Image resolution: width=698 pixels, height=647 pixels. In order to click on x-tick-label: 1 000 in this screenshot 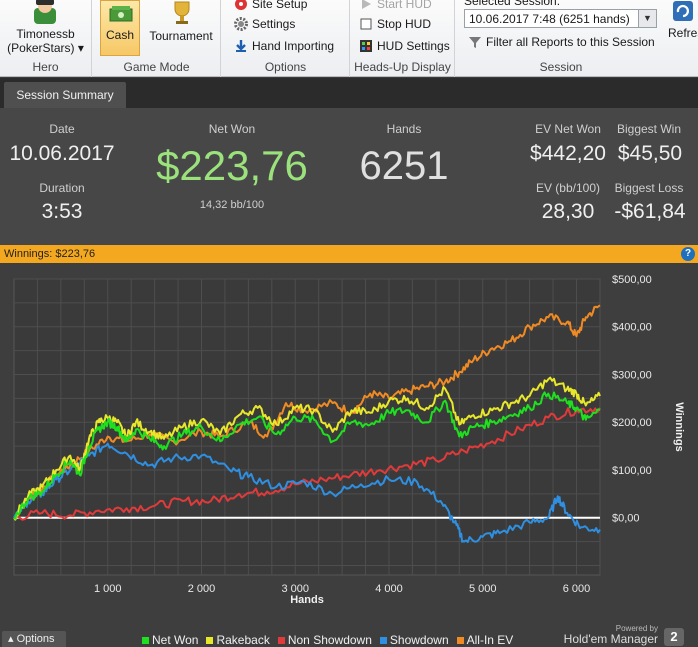, I will do `click(108, 589)`.